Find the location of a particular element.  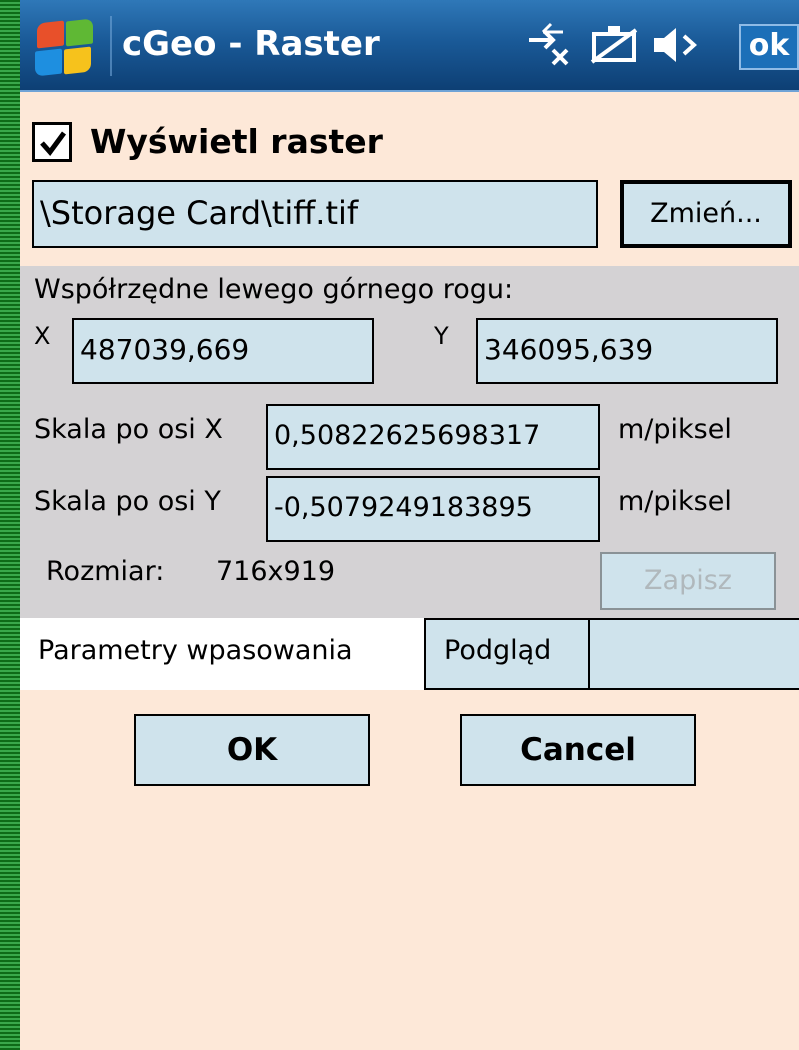

cancel-button: Cancel is located at coordinates (578, 750).